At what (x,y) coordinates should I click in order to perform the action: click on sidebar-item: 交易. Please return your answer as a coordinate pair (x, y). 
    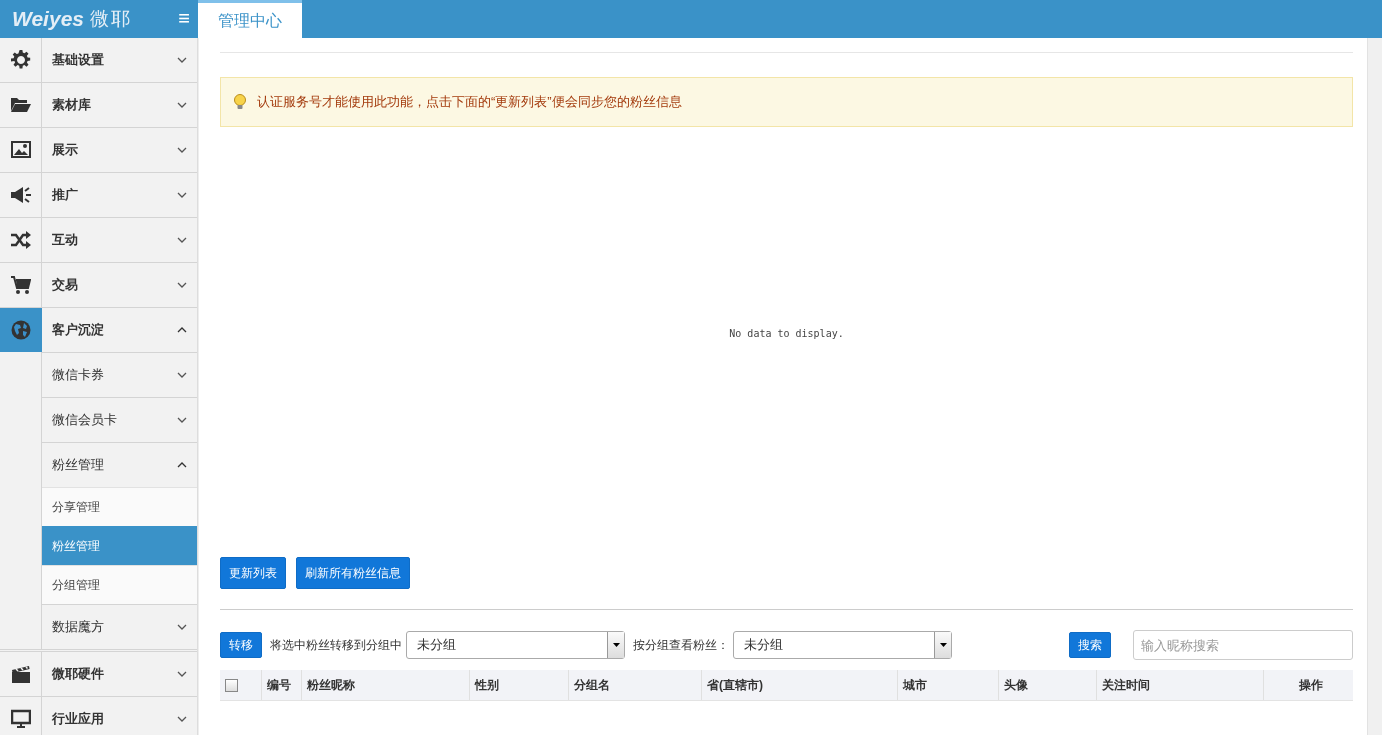
    Looking at the image, I should click on (119, 285).